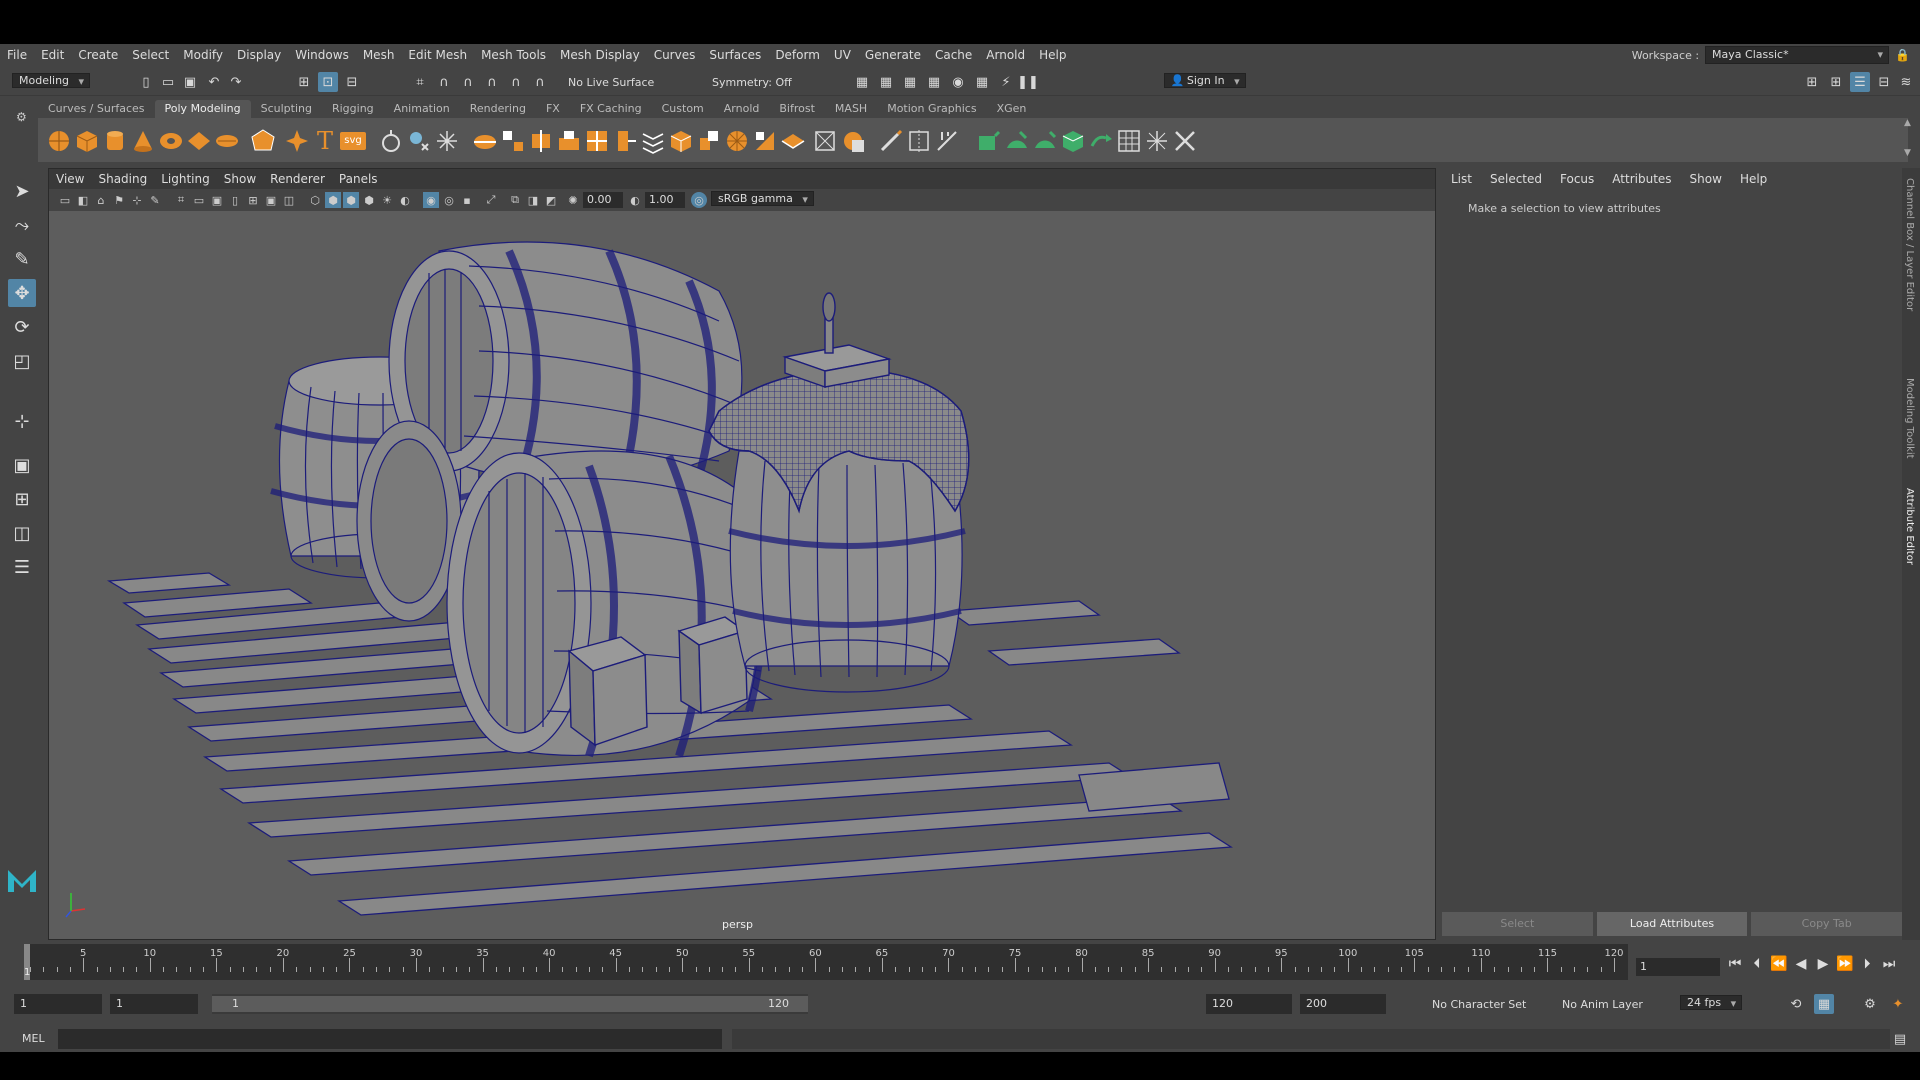 Image resolution: width=1920 pixels, height=1080 pixels. What do you see at coordinates (842, 55) in the screenshot?
I see `menu-uv: UV` at bounding box center [842, 55].